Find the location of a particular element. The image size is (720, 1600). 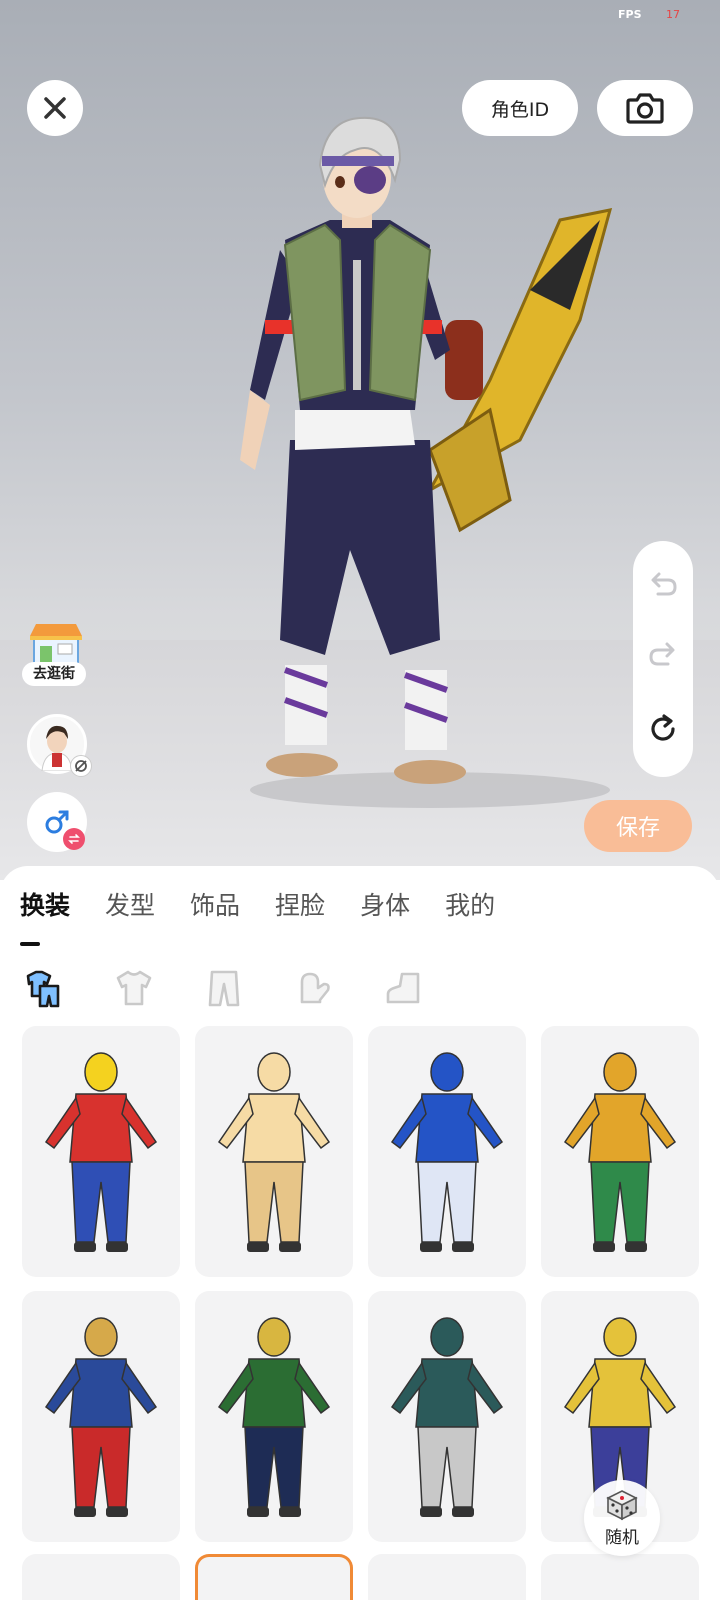

dice-icon is located at coordinates (622, 1504).